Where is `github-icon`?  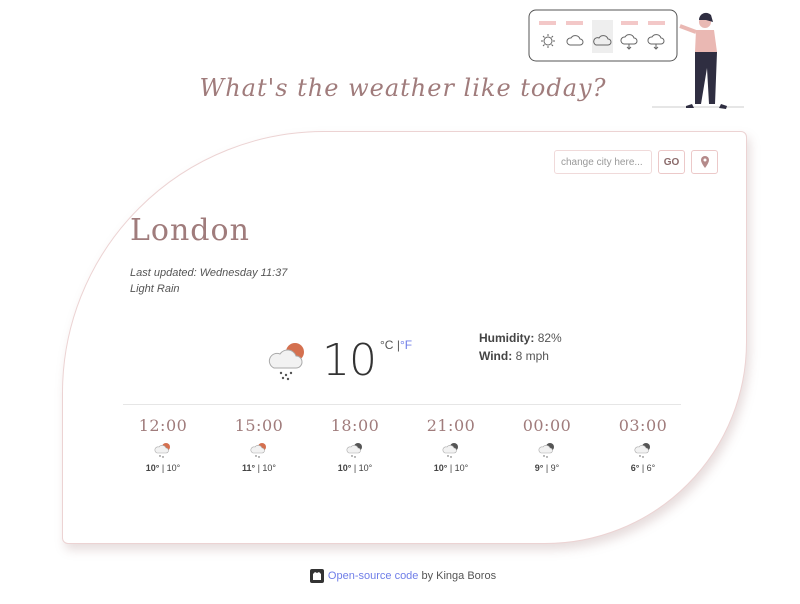 github-icon is located at coordinates (316, 576).